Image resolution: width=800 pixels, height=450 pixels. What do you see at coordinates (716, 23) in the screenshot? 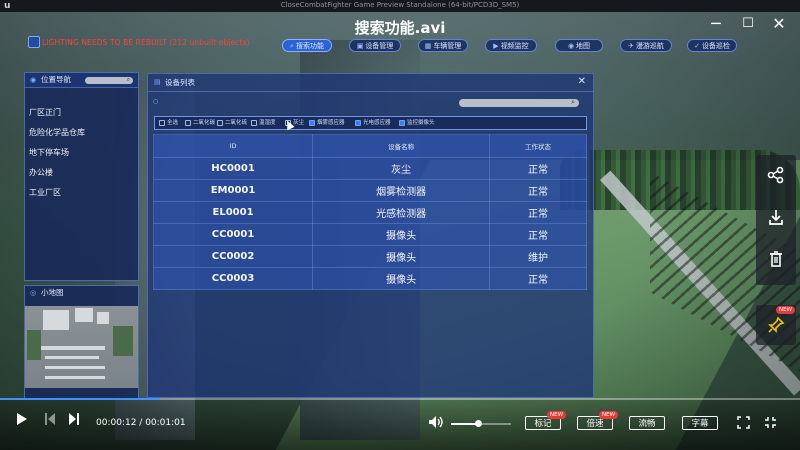
I see `minimize-button: ─` at bounding box center [716, 23].